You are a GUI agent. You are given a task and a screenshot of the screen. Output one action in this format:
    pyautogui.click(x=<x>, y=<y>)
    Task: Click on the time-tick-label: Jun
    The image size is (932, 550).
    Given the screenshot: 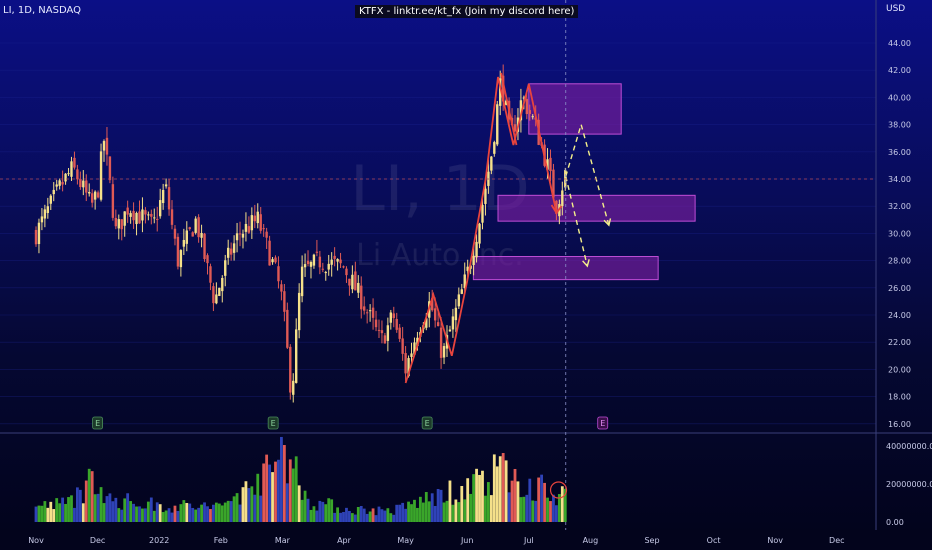 What is the action you would take?
    pyautogui.click(x=467, y=540)
    